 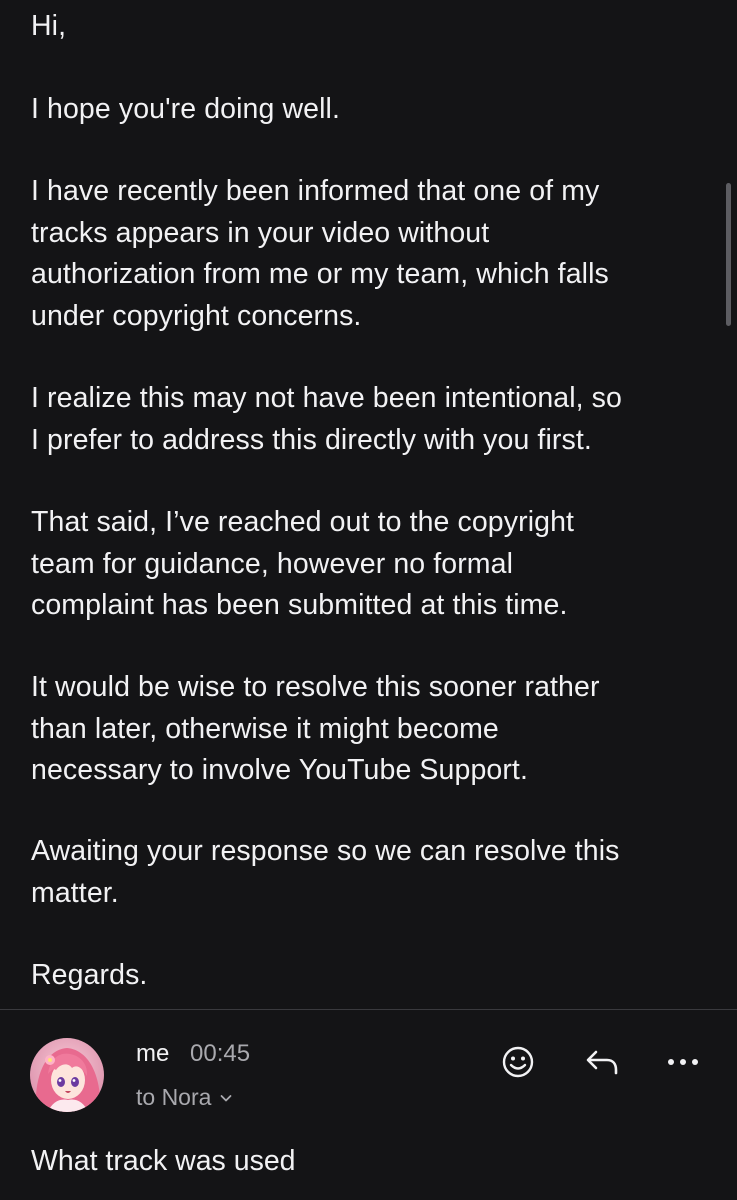 What do you see at coordinates (368, 1009) in the screenshot?
I see `message-divider` at bounding box center [368, 1009].